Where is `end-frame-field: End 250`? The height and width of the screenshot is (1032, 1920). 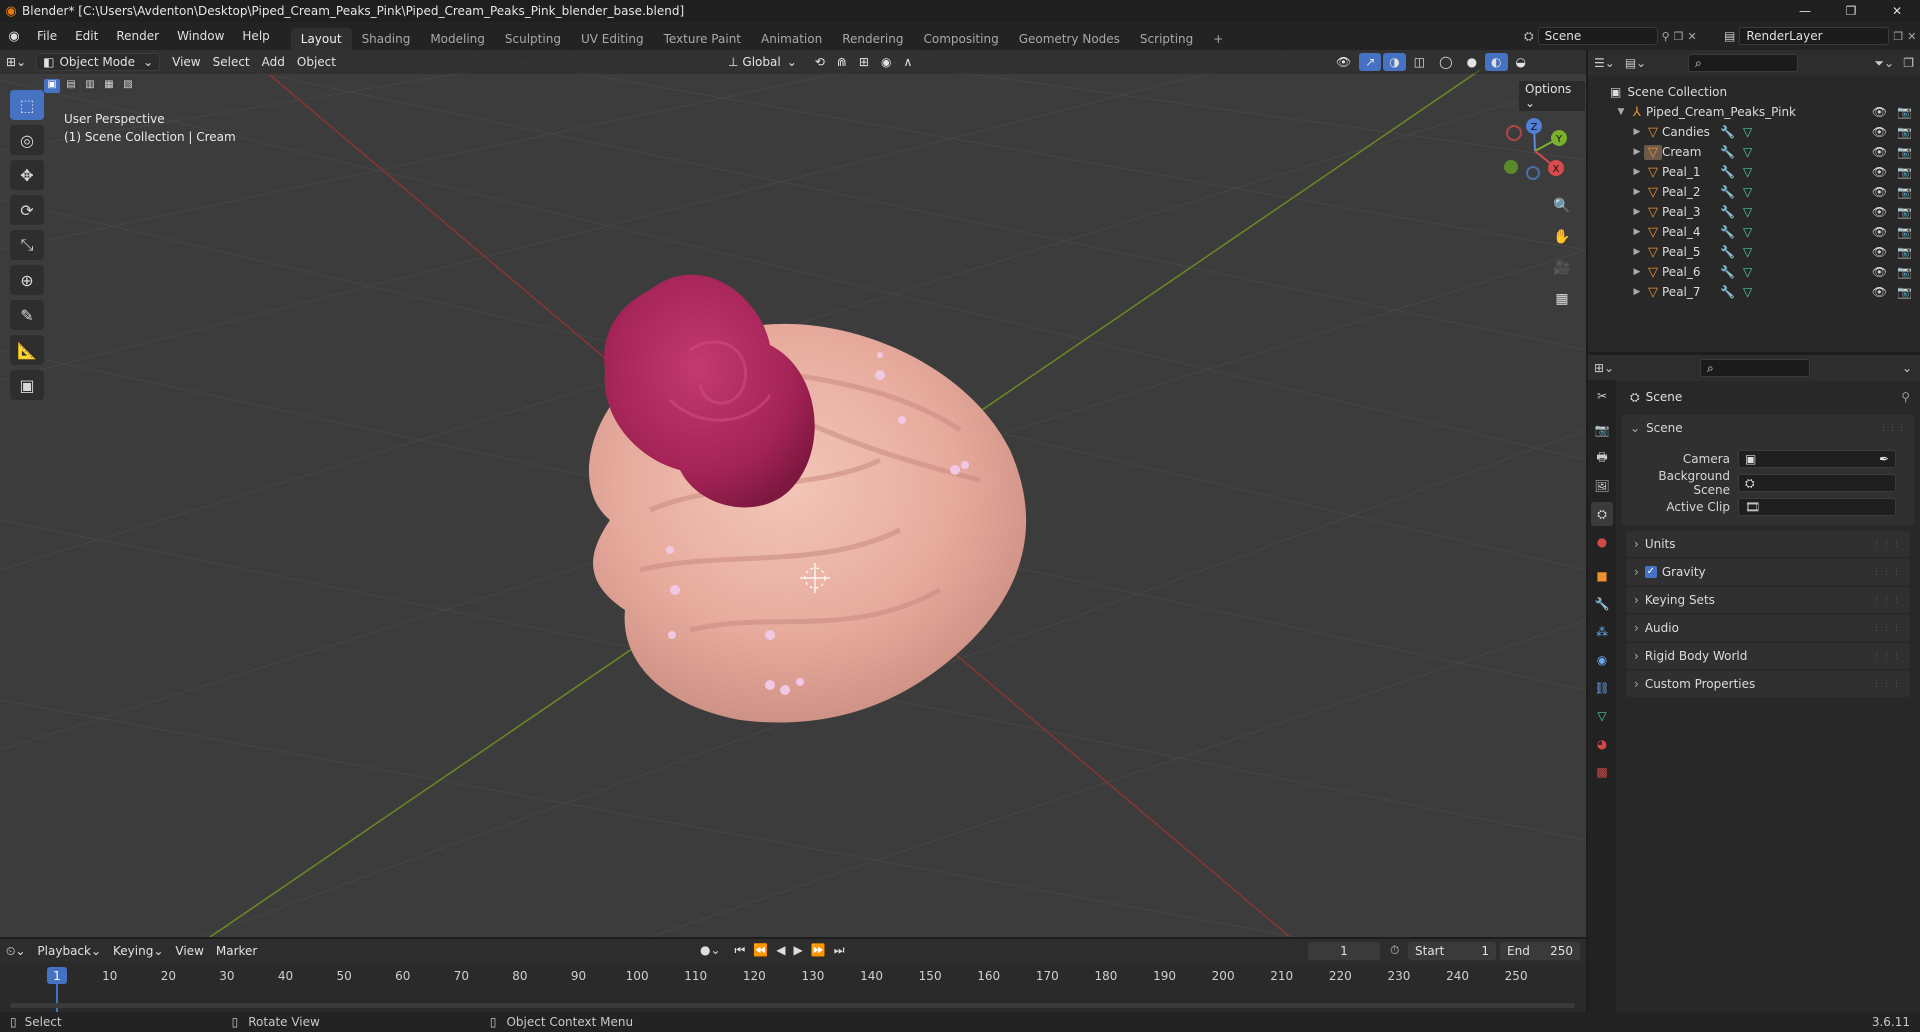 end-frame-field: End 250 is located at coordinates (1540, 951).